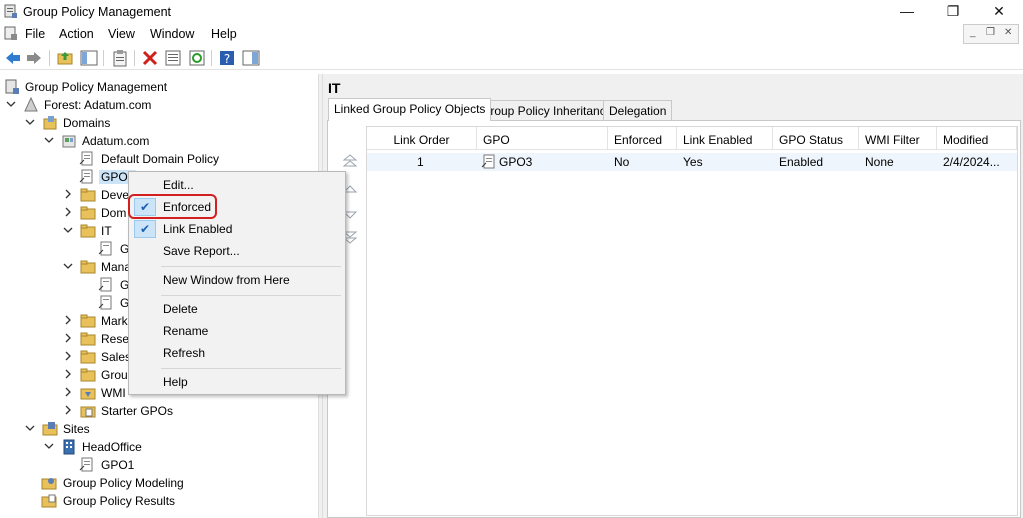 This screenshot has width=1023, height=518. I want to click on menu-item-delete: Delete, so click(237, 309).